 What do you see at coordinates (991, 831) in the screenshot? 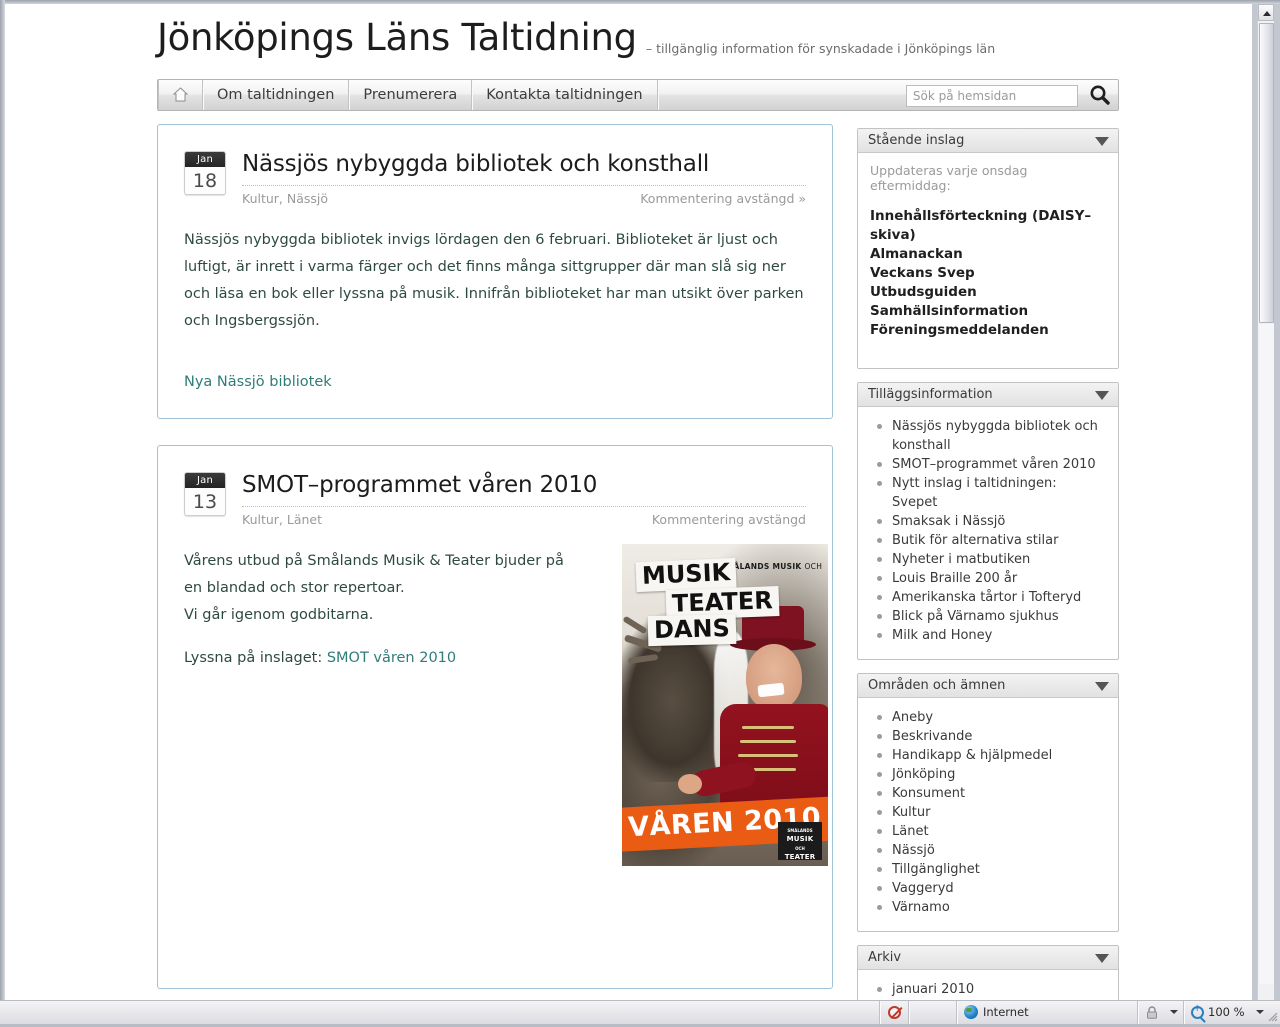
I see `list-item: Länet` at bounding box center [991, 831].